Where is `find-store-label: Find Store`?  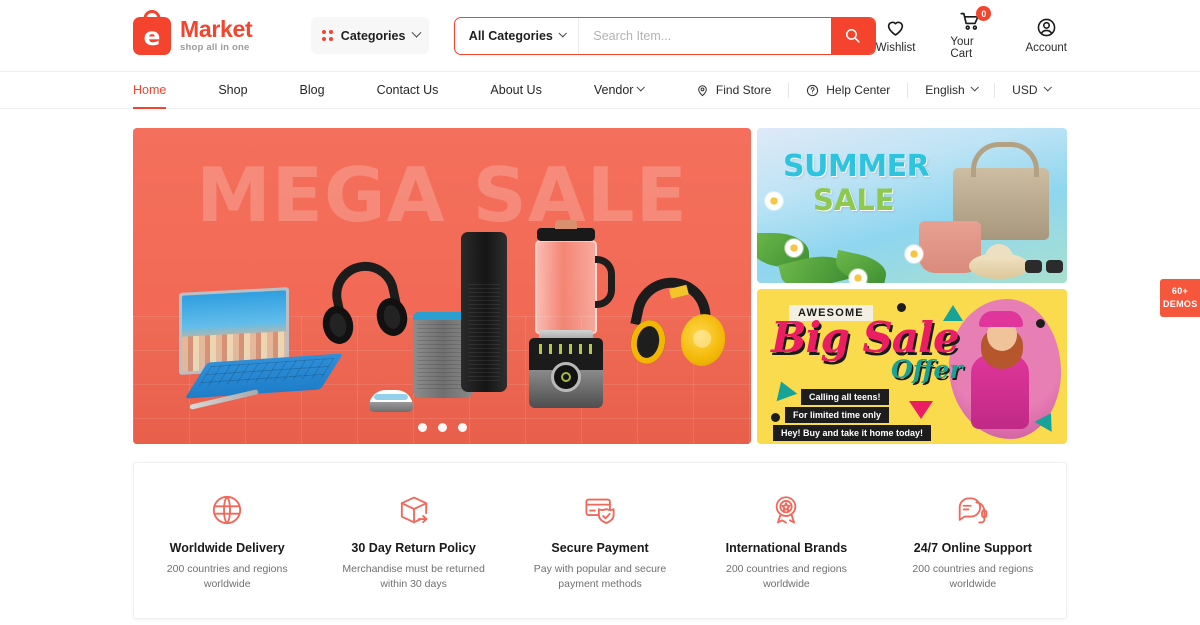 find-store-label: Find Store is located at coordinates (743, 90).